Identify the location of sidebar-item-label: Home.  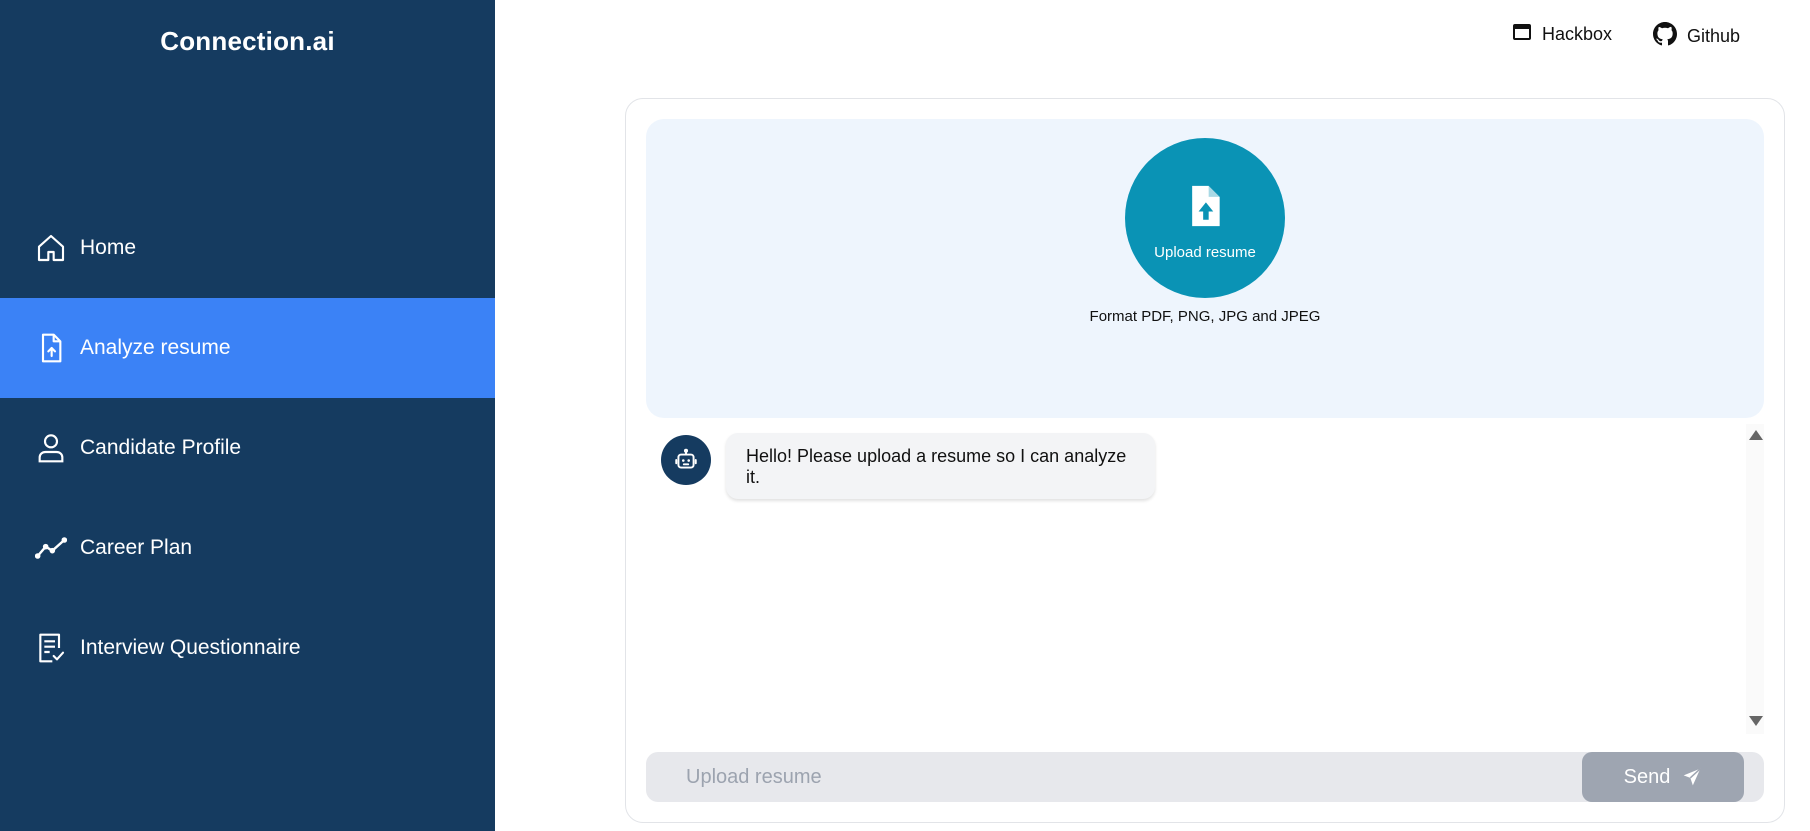
(108, 247).